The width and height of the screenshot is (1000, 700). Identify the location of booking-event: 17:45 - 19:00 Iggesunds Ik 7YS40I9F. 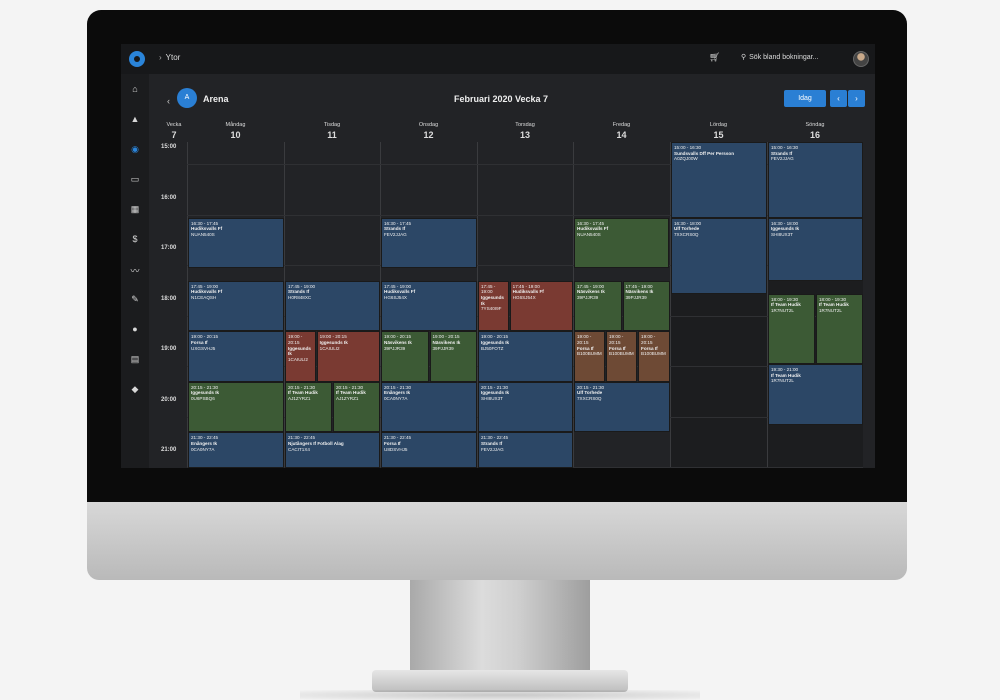
(493, 306).